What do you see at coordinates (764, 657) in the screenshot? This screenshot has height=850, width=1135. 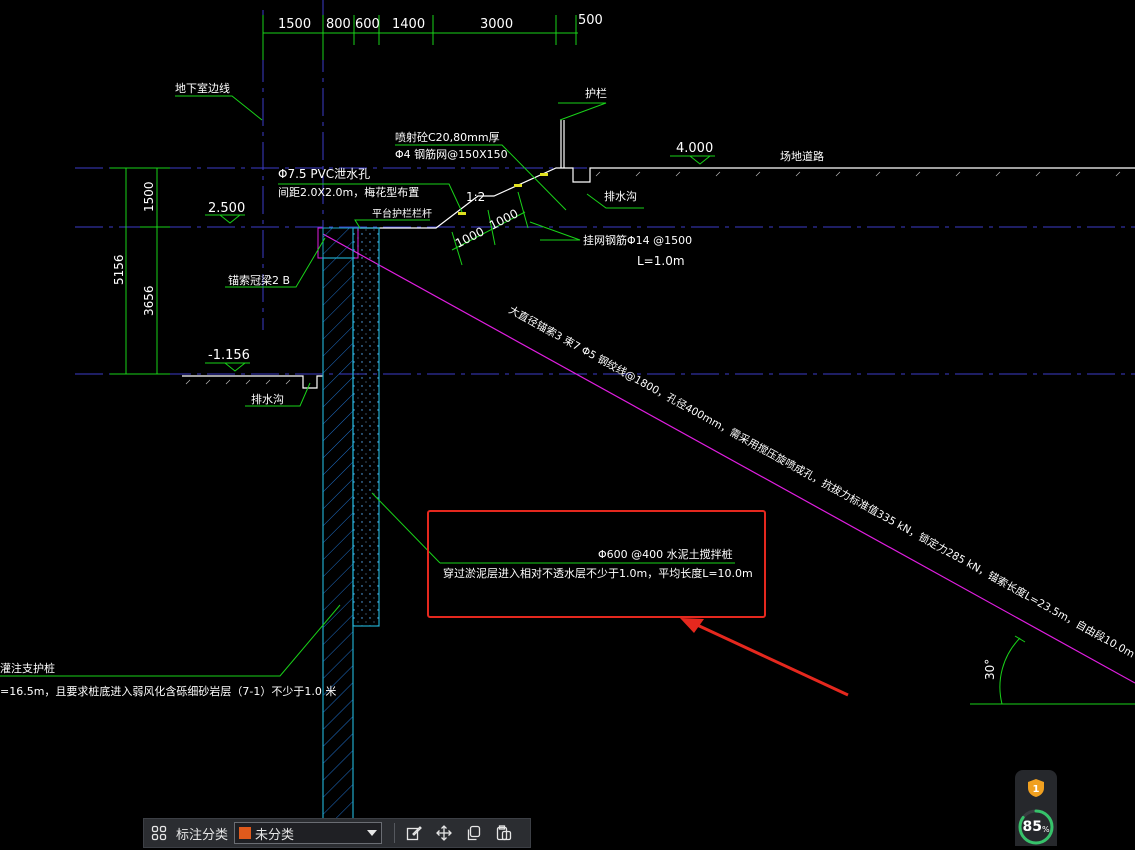 I see `highlight-arrow` at bounding box center [764, 657].